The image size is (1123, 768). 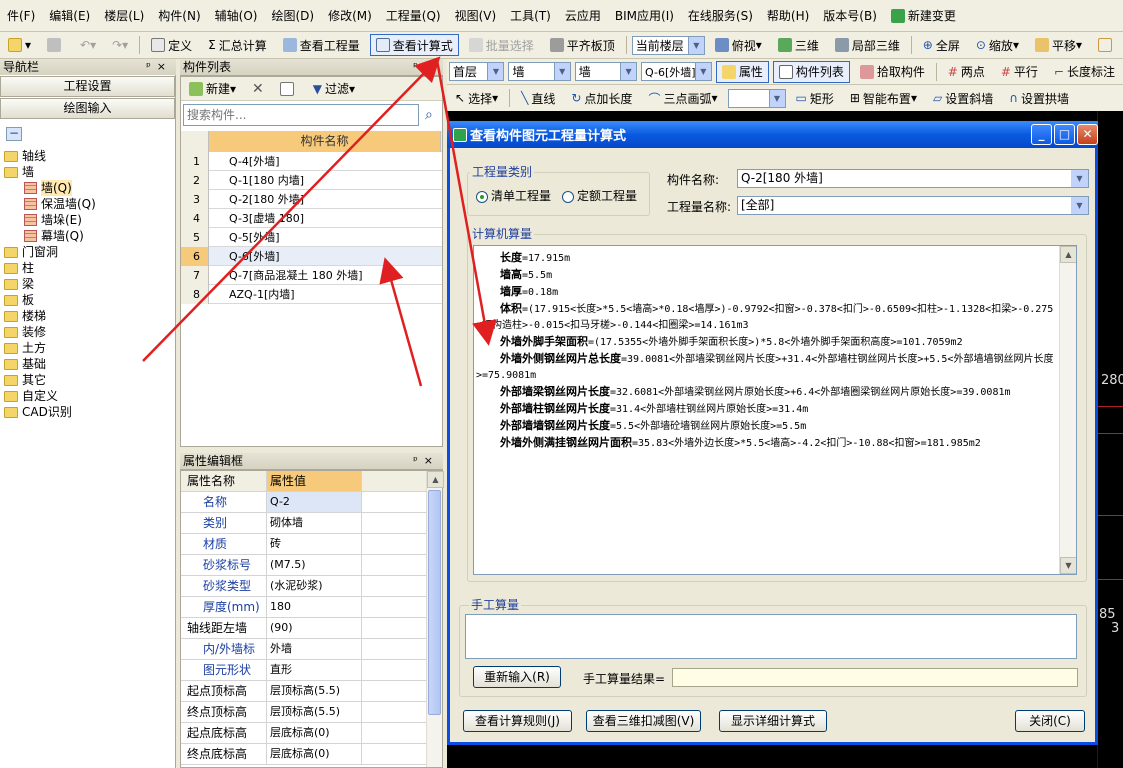 I want to click on property-value: 砌体墙, so click(x=314, y=523).